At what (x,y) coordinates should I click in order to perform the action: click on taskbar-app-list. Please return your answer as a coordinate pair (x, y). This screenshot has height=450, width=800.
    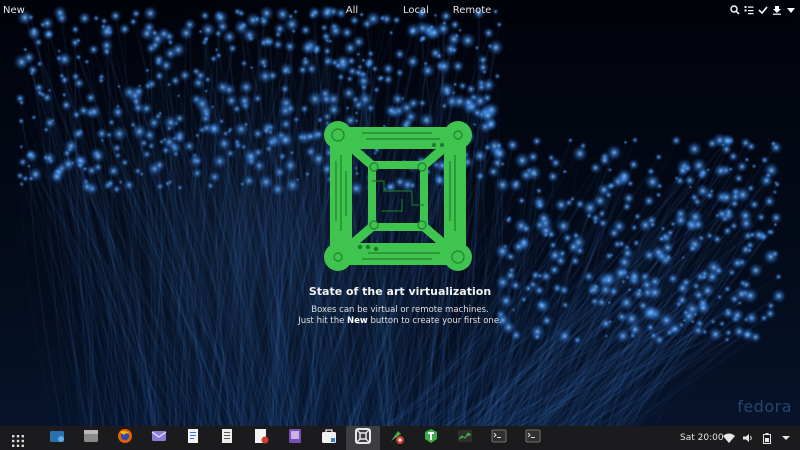
    Looking at the image, I should click on (295, 438).